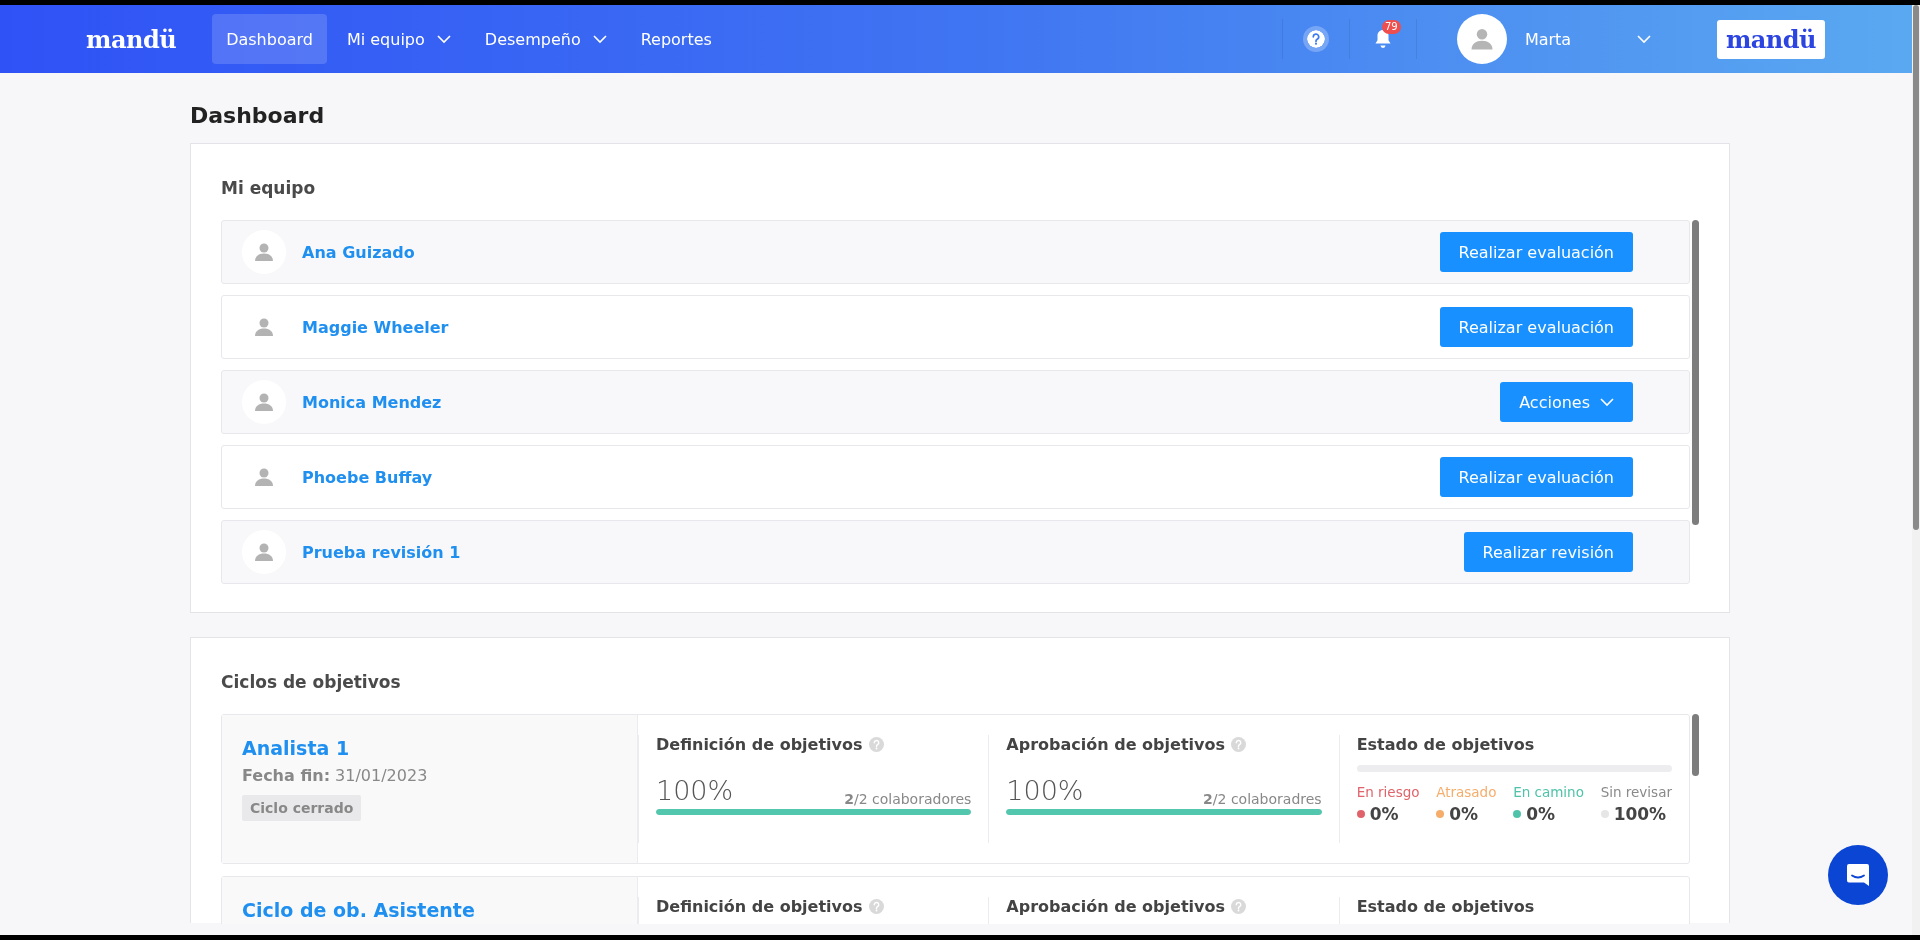 The image size is (1920, 940). I want to click on chat-button, so click(1858, 875).